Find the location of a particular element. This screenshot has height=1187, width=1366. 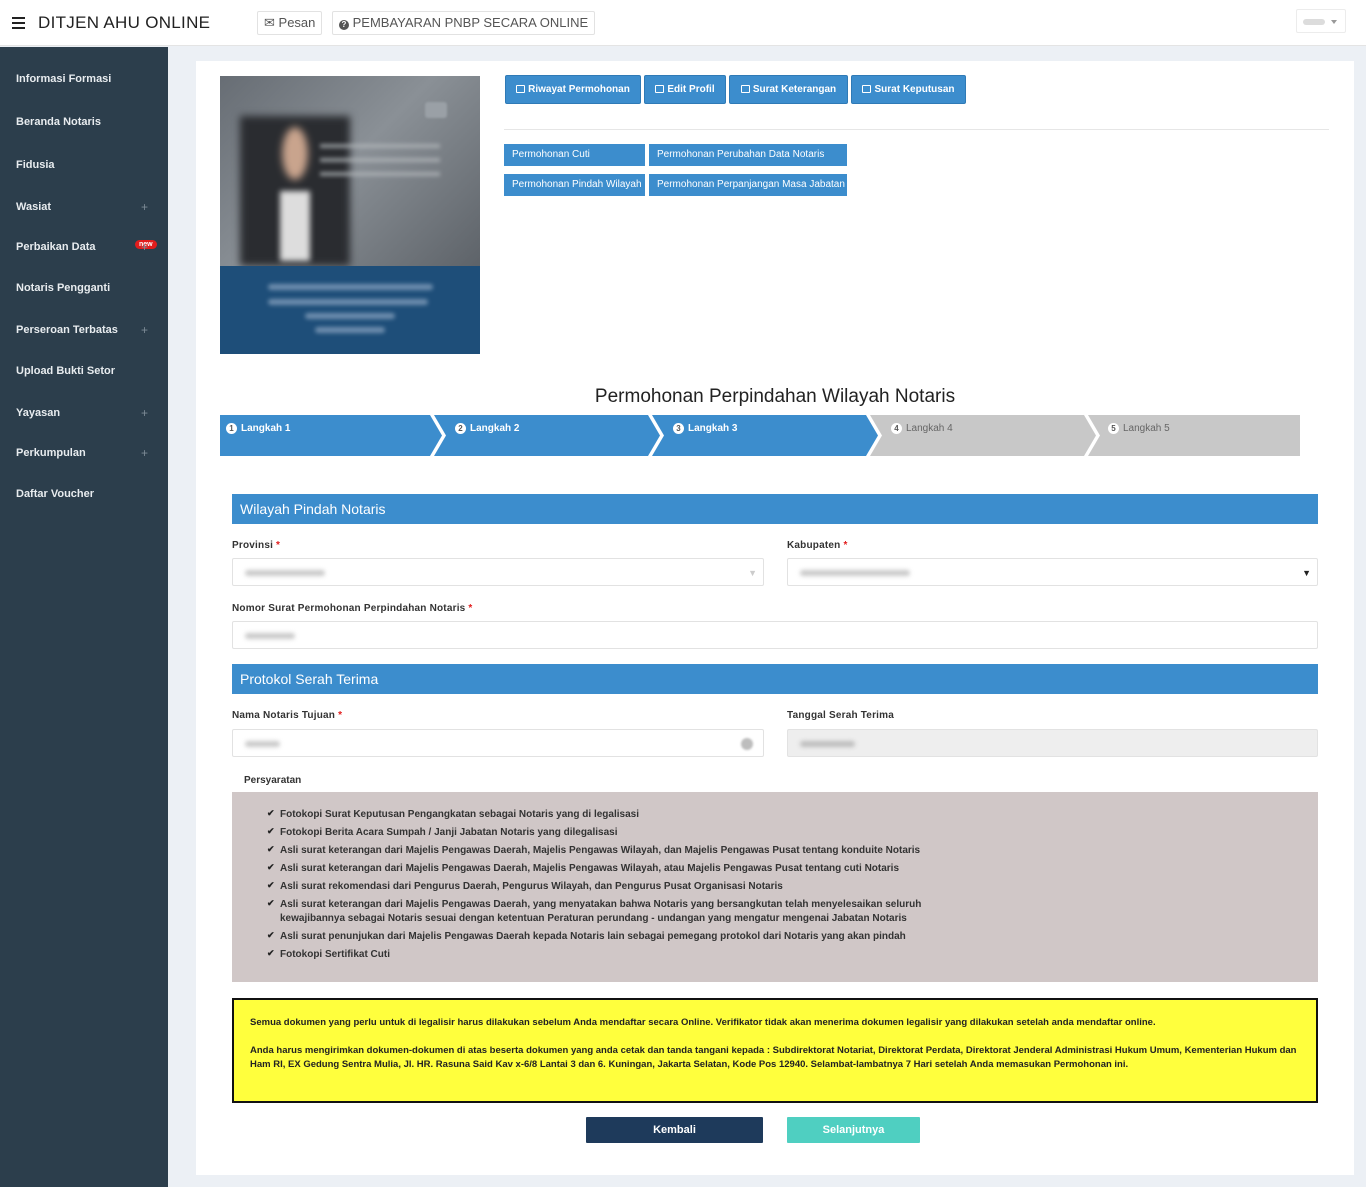

sidebar-item-label: Daftar Voucher is located at coordinates (55, 494).